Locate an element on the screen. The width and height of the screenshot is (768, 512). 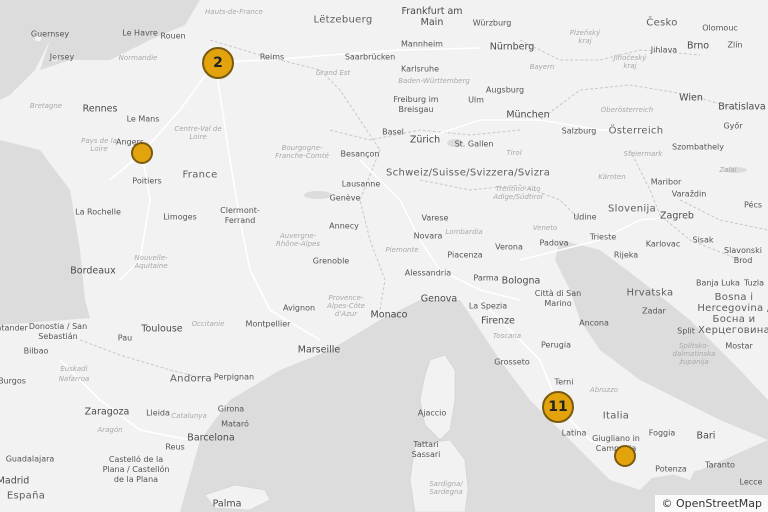
label-oberosterreich: Oberösterreich is located at coordinates (627, 110).